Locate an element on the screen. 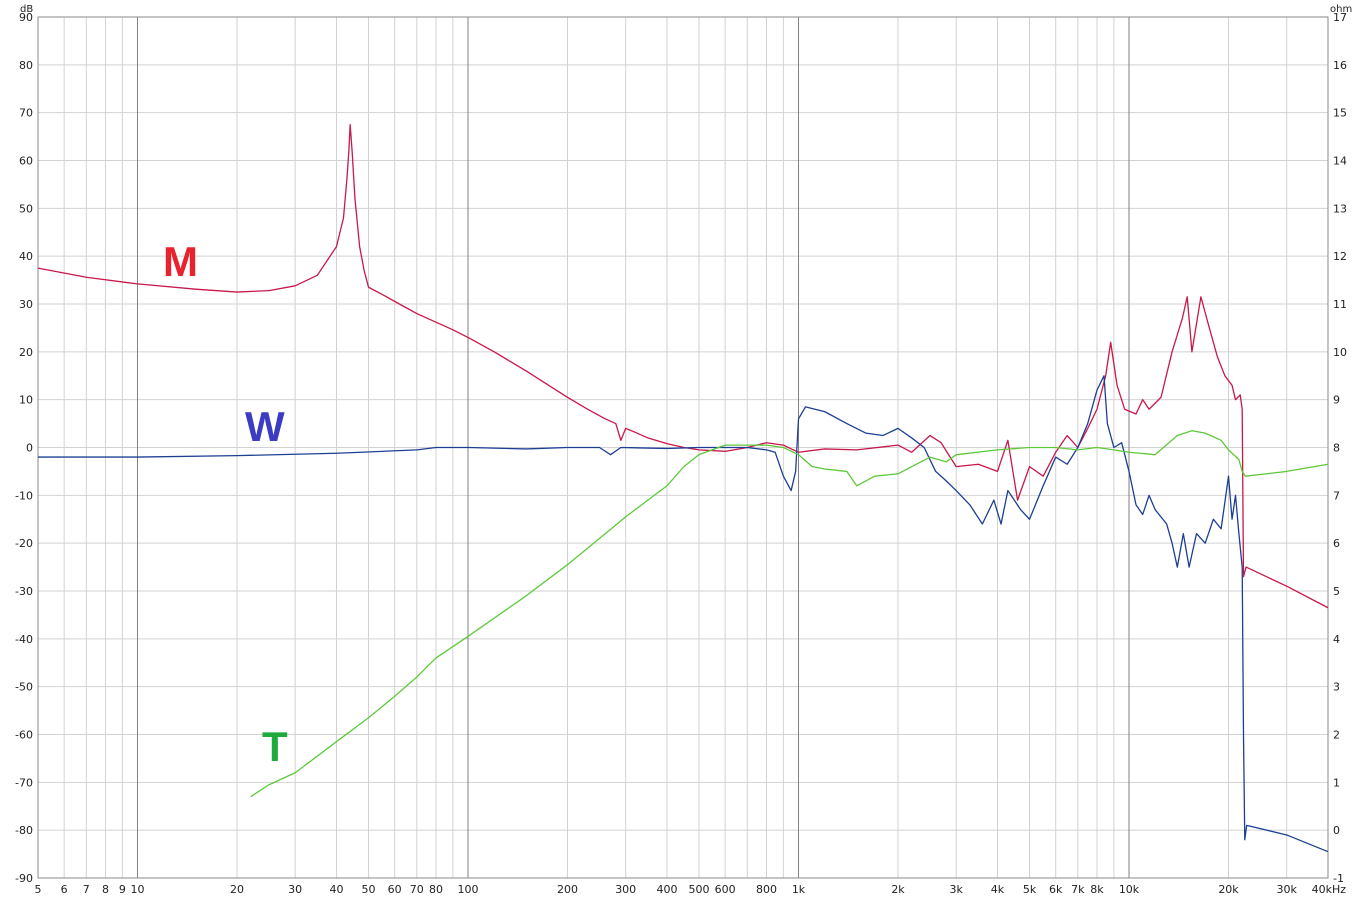 The image size is (1368, 900). x-tick-label: 20k is located at coordinates (1228, 889).